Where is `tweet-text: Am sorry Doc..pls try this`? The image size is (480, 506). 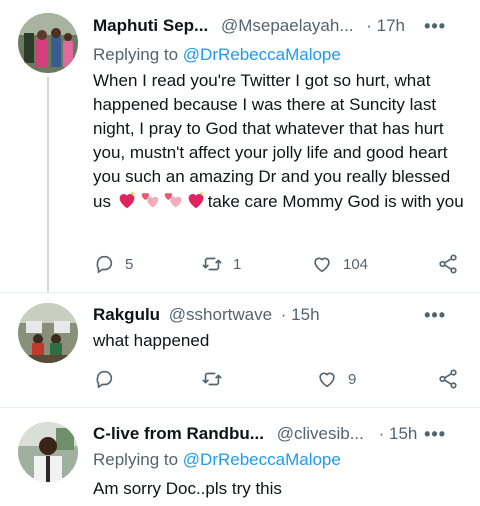
tweet-text: Am sorry Doc..pls try this is located at coordinates (187, 488).